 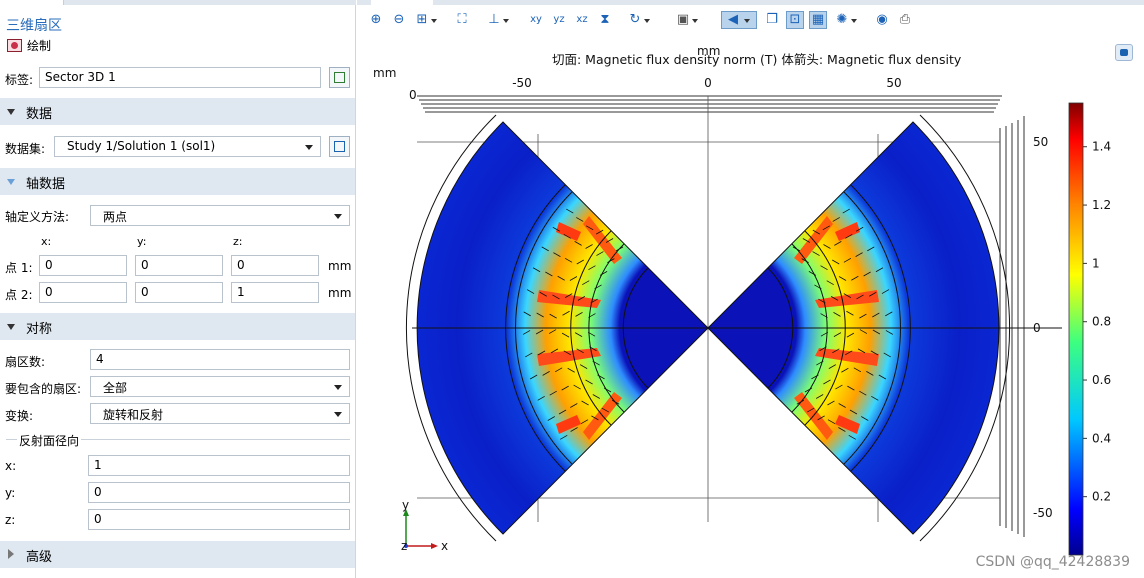 What do you see at coordinates (10, 493) in the screenshot?
I see `reflection-y-caption: y:` at bounding box center [10, 493].